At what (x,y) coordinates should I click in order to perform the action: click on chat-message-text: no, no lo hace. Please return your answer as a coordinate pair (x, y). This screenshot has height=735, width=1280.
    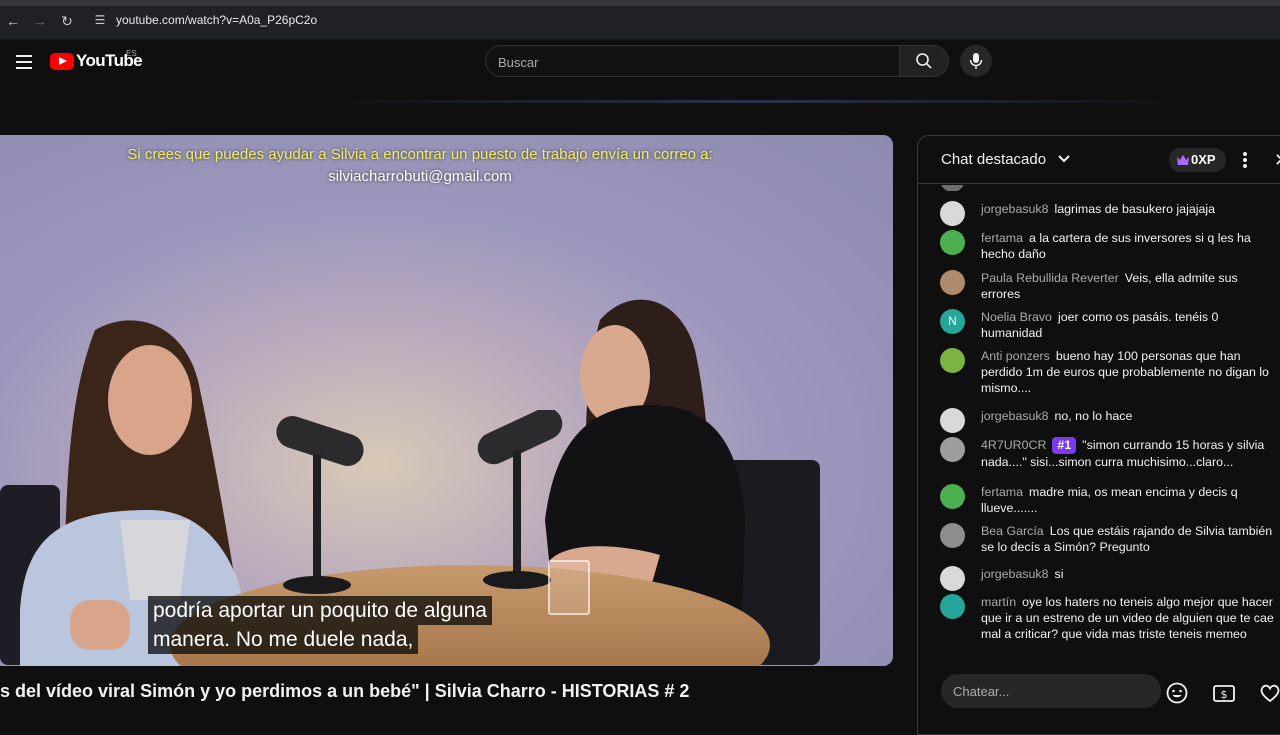
    Looking at the image, I should click on (1093, 416).